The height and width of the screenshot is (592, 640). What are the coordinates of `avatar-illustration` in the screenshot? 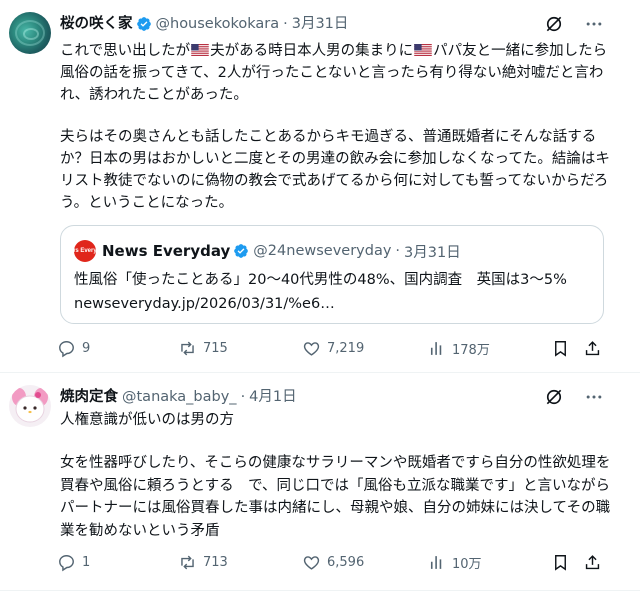 It's located at (30, 405).